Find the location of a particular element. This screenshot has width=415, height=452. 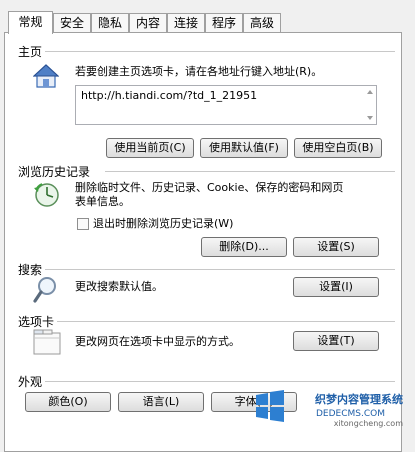

home-page-title: 主页 is located at coordinates (30, 52).